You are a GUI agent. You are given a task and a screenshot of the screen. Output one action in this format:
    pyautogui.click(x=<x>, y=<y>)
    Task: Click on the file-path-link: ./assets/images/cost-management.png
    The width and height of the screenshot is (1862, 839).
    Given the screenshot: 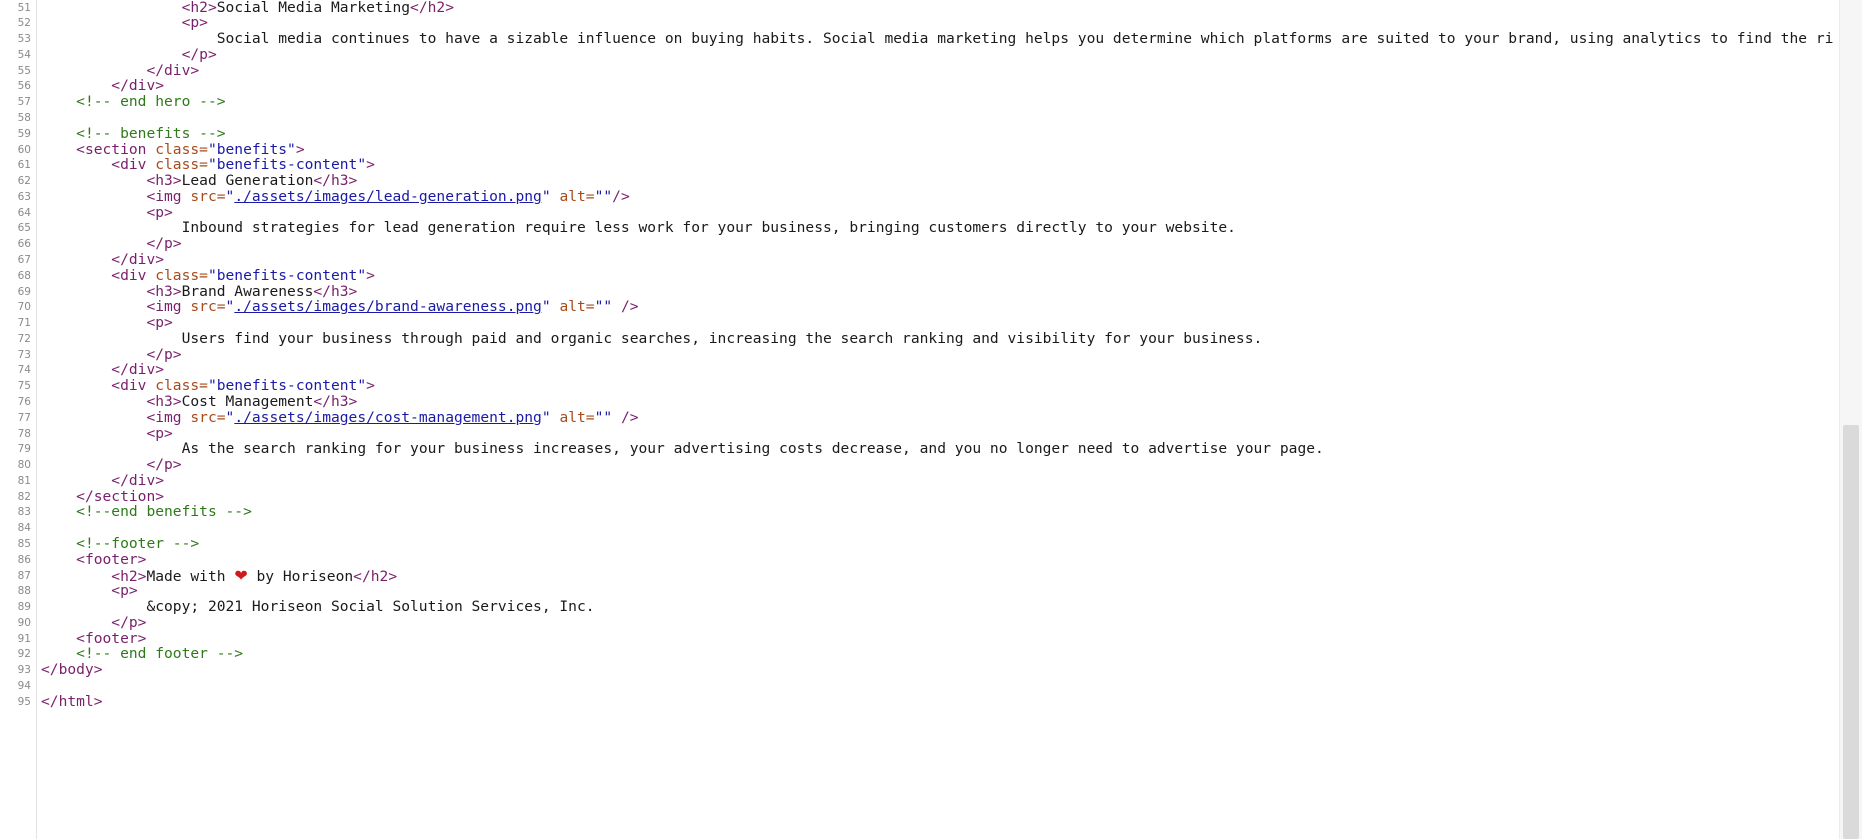 What is the action you would take?
    pyautogui.click(x=388, y=417)
    